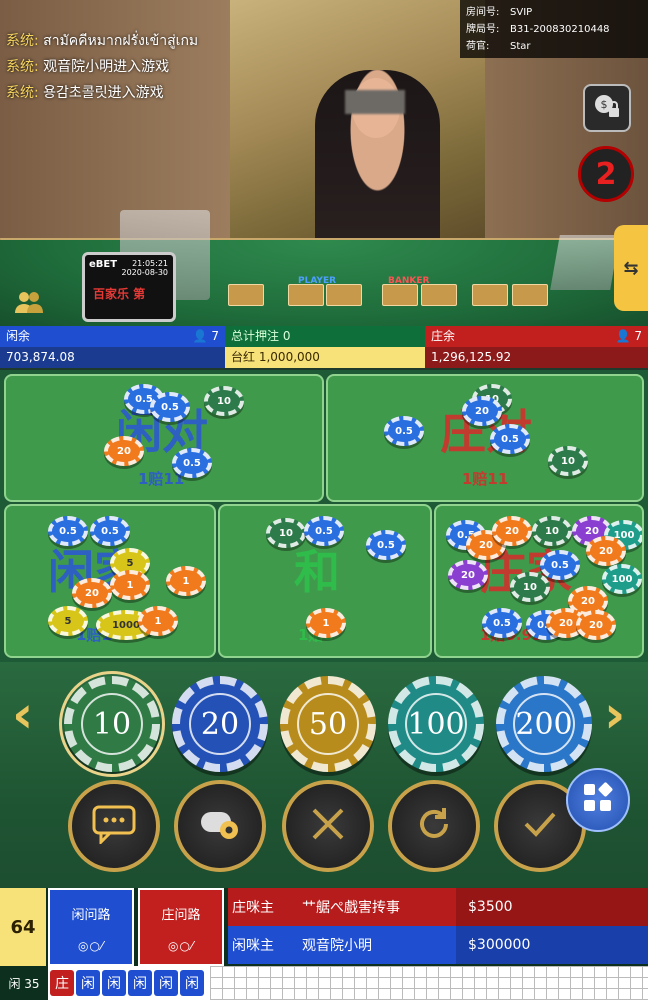 The width and height of the screenshot is (648, 1000). Describe the element at coordinates (552, 907) in the screenshot. I see `banker-host-amount: $3500` at that location.